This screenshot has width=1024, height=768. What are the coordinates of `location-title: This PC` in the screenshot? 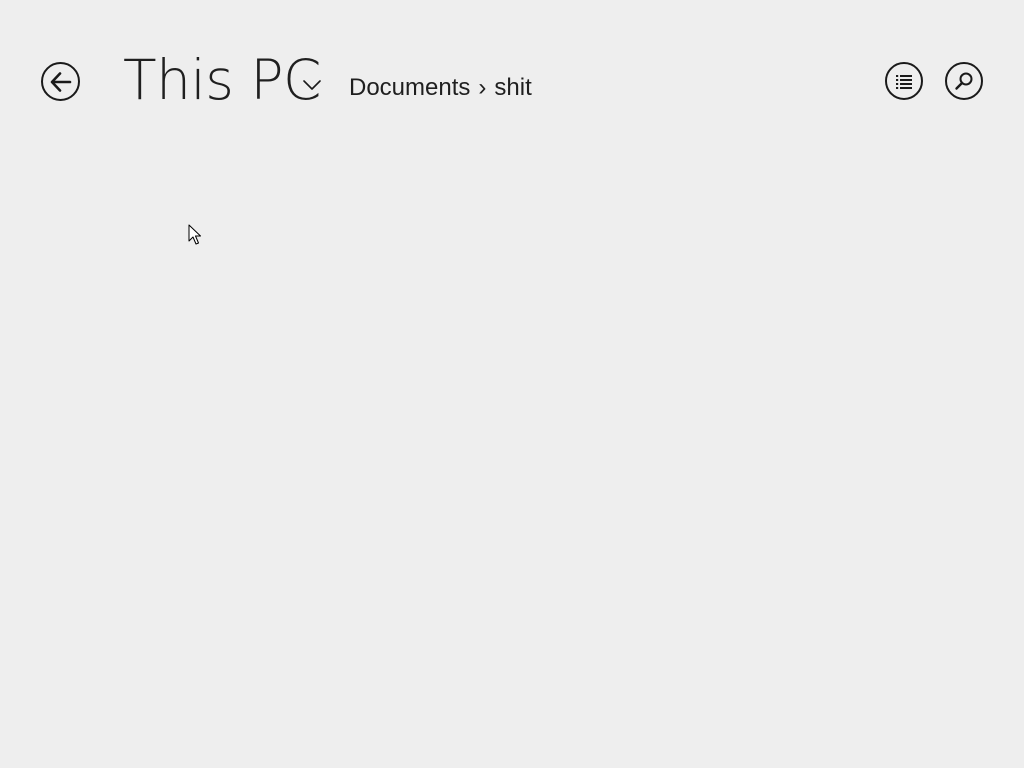 It's located at (222, 80).